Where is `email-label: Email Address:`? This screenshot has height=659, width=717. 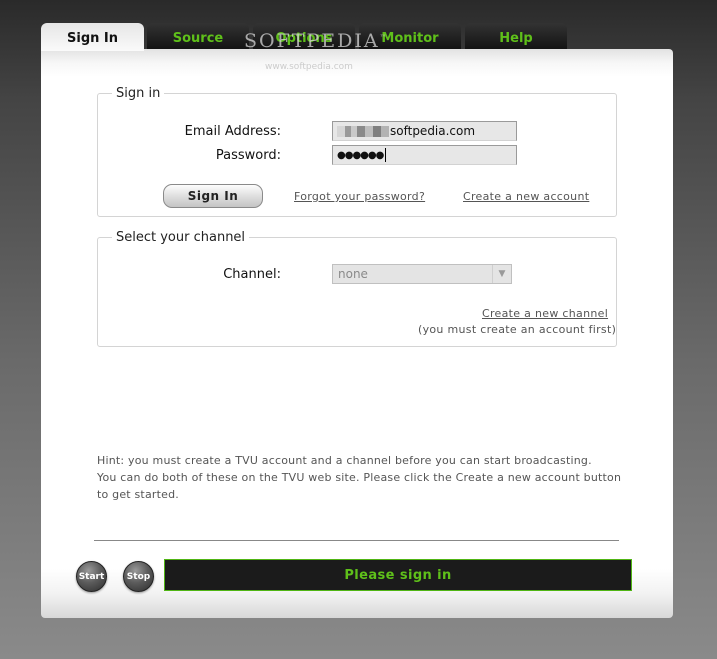
email-label: Email Address: is located at coordinates (232, 131).